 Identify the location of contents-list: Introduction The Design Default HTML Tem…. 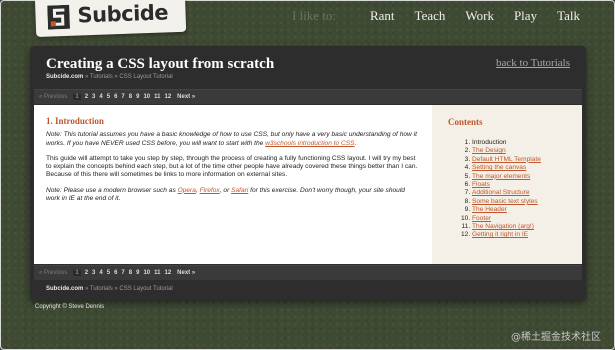
(510, 189).